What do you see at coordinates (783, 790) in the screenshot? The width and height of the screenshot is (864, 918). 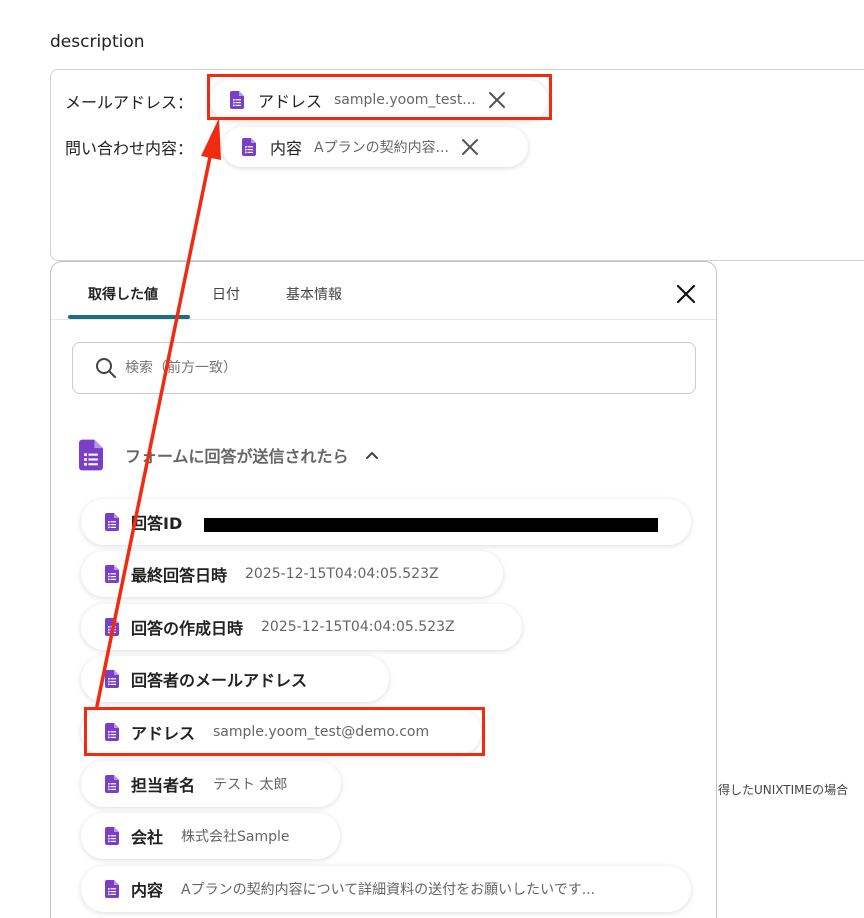 I see `background-help-text: 得したUNIXTIMEの場合` at bounding box center [783, 790].